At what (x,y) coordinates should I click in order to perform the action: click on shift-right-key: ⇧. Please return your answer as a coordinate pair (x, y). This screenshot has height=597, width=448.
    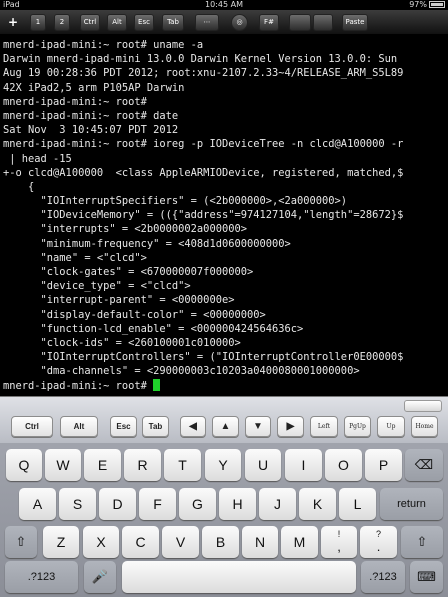
    Looking at the image, I should click on (422, 542).